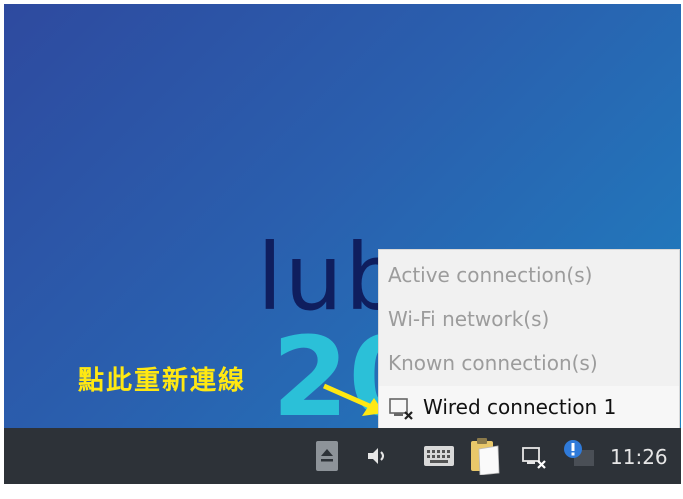 Image resolution: width=683 pixels, height=499 pixels. Describe the element at coordinates (520, 407) in the screenshot. I see `wired-connection-label: Wired connection 1` at that location.